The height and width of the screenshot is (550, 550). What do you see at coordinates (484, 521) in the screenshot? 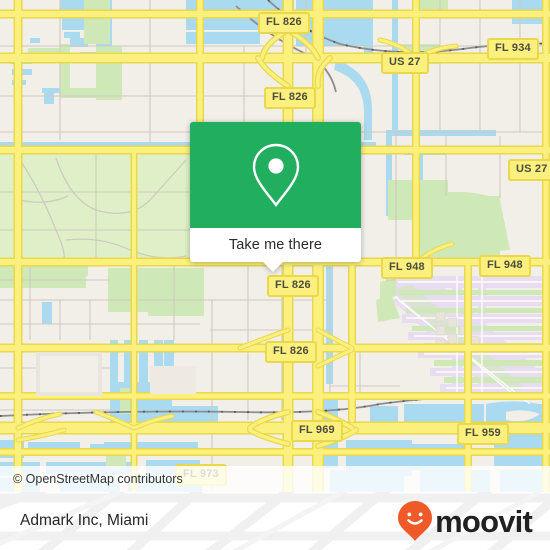
I see `moovit-wordmark: moovit` at bounding box center [484, 521].